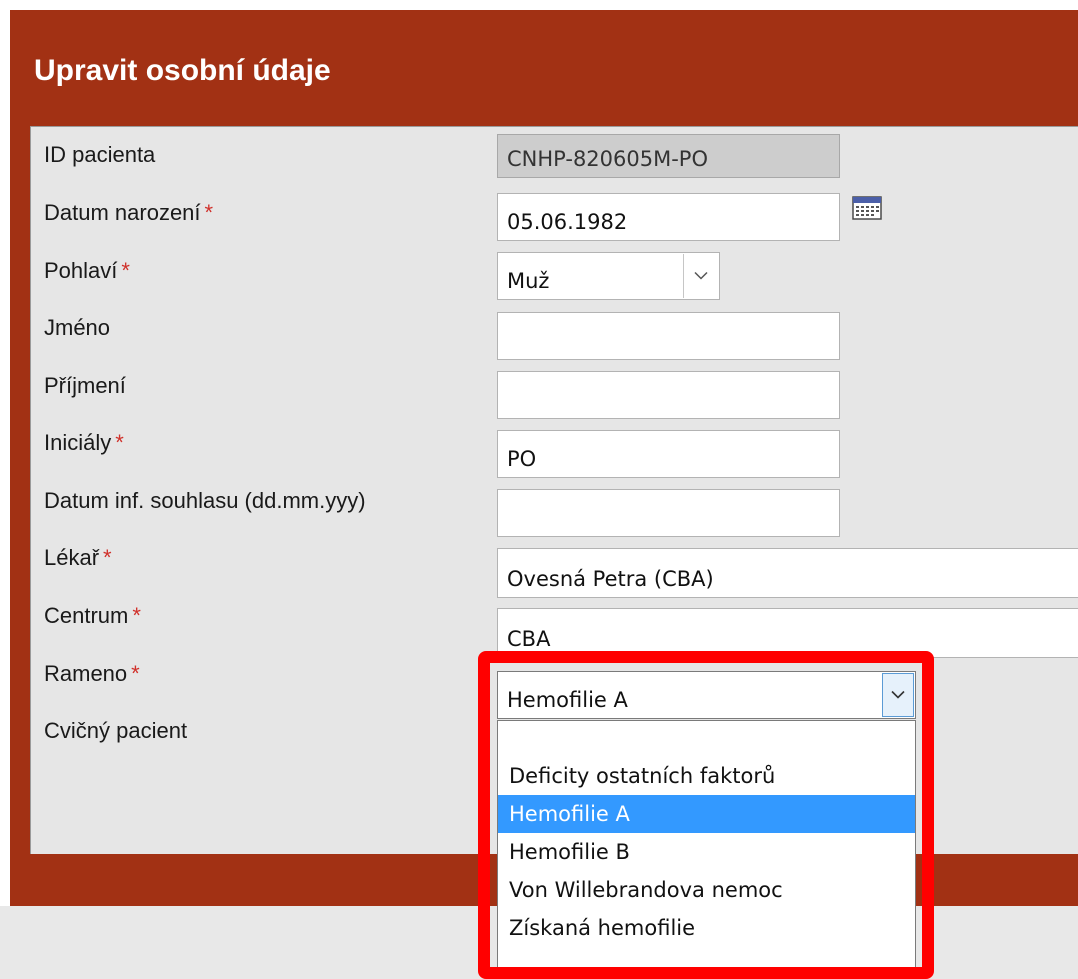 The height and width of the screenshot is (979, 1078). Describe the element at coordinates (706, 695) in the screenshot. I see `arm-select: Hemofilie A` at that location.